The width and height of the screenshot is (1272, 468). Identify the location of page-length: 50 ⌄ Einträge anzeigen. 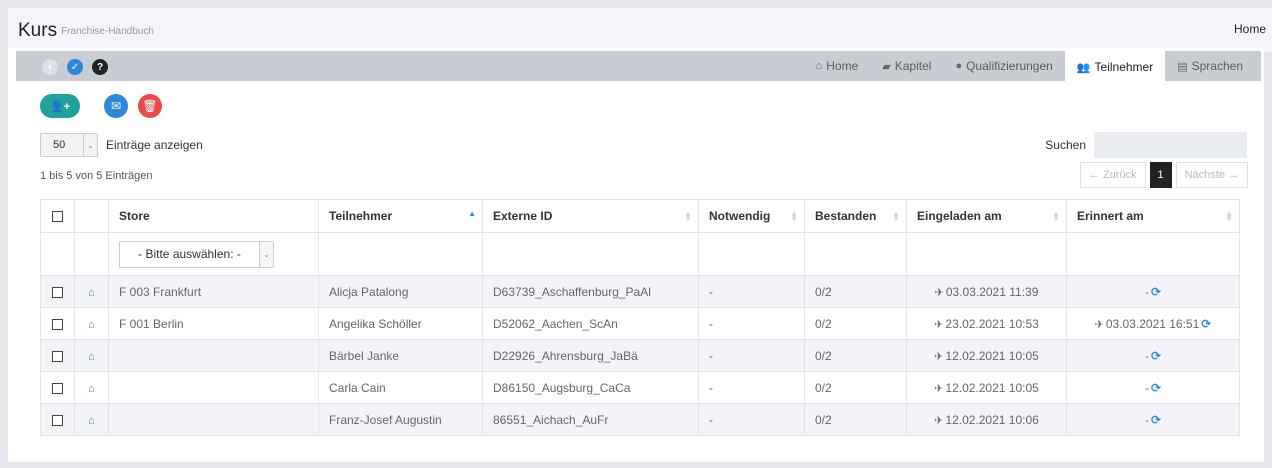
(121, 145).